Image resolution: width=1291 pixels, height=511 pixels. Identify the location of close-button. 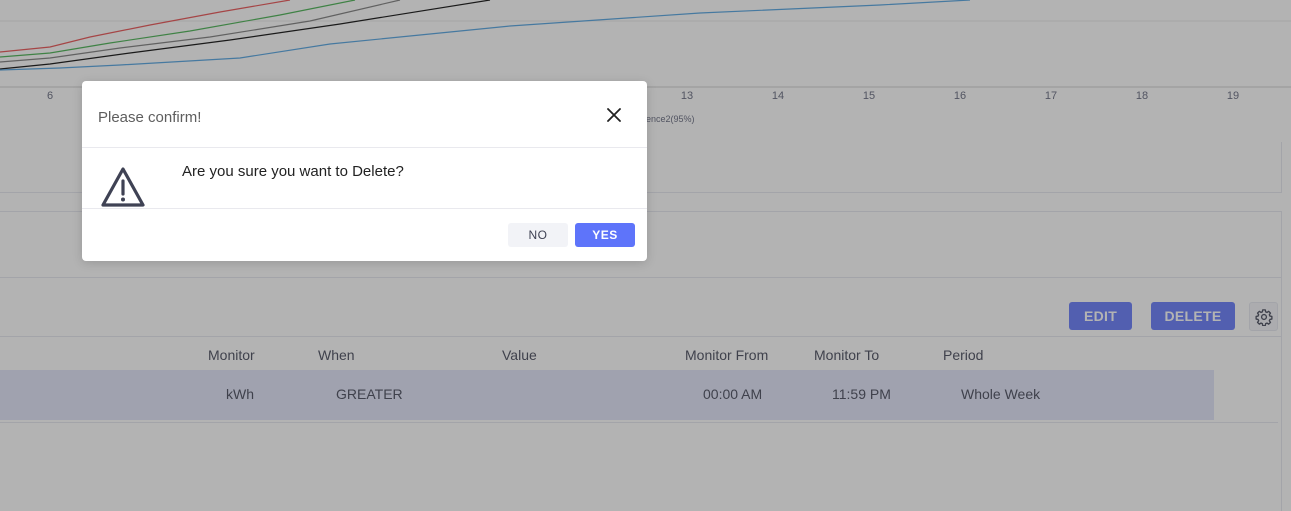
(614, 115).